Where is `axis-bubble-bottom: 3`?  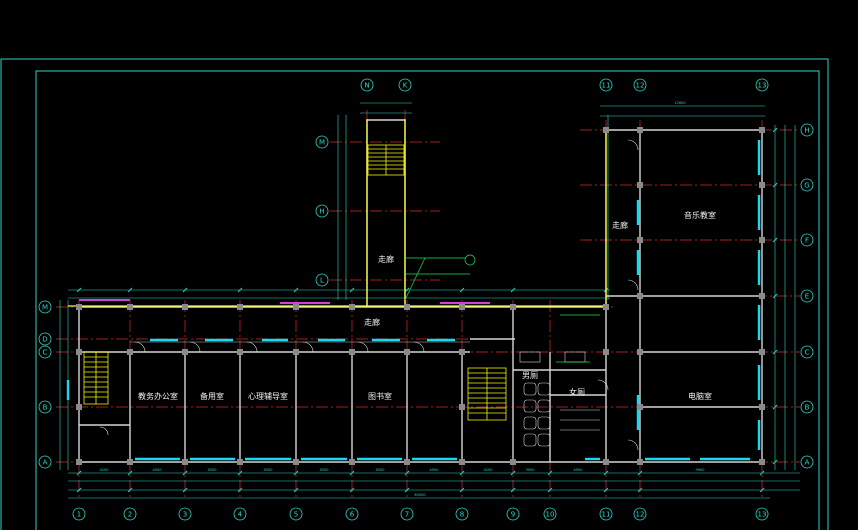
axis-bubble-bottom: 3 is located at coordinates (185, 514).